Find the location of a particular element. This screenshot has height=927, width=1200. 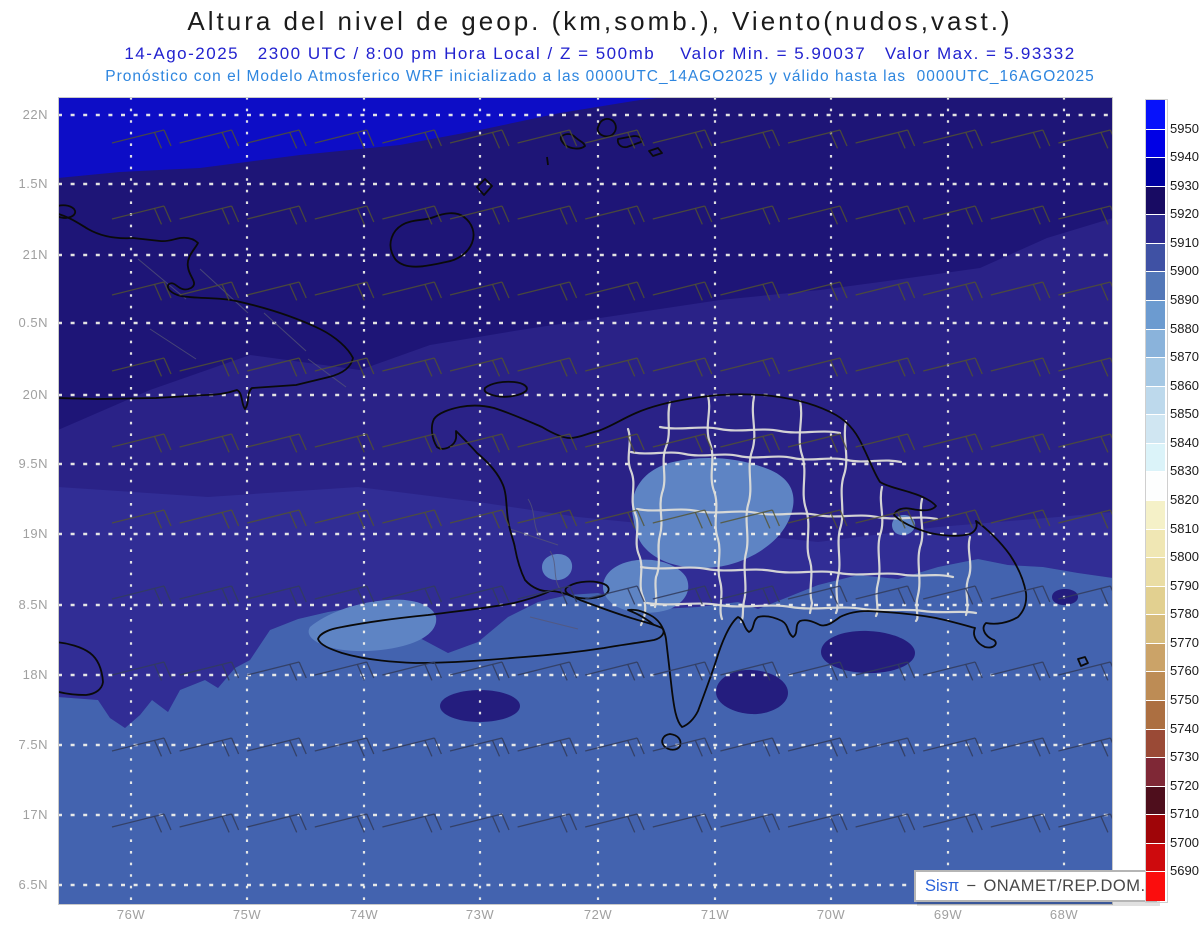

colorbar-tick-label: 5770 is located at coordinates (1184, 642).